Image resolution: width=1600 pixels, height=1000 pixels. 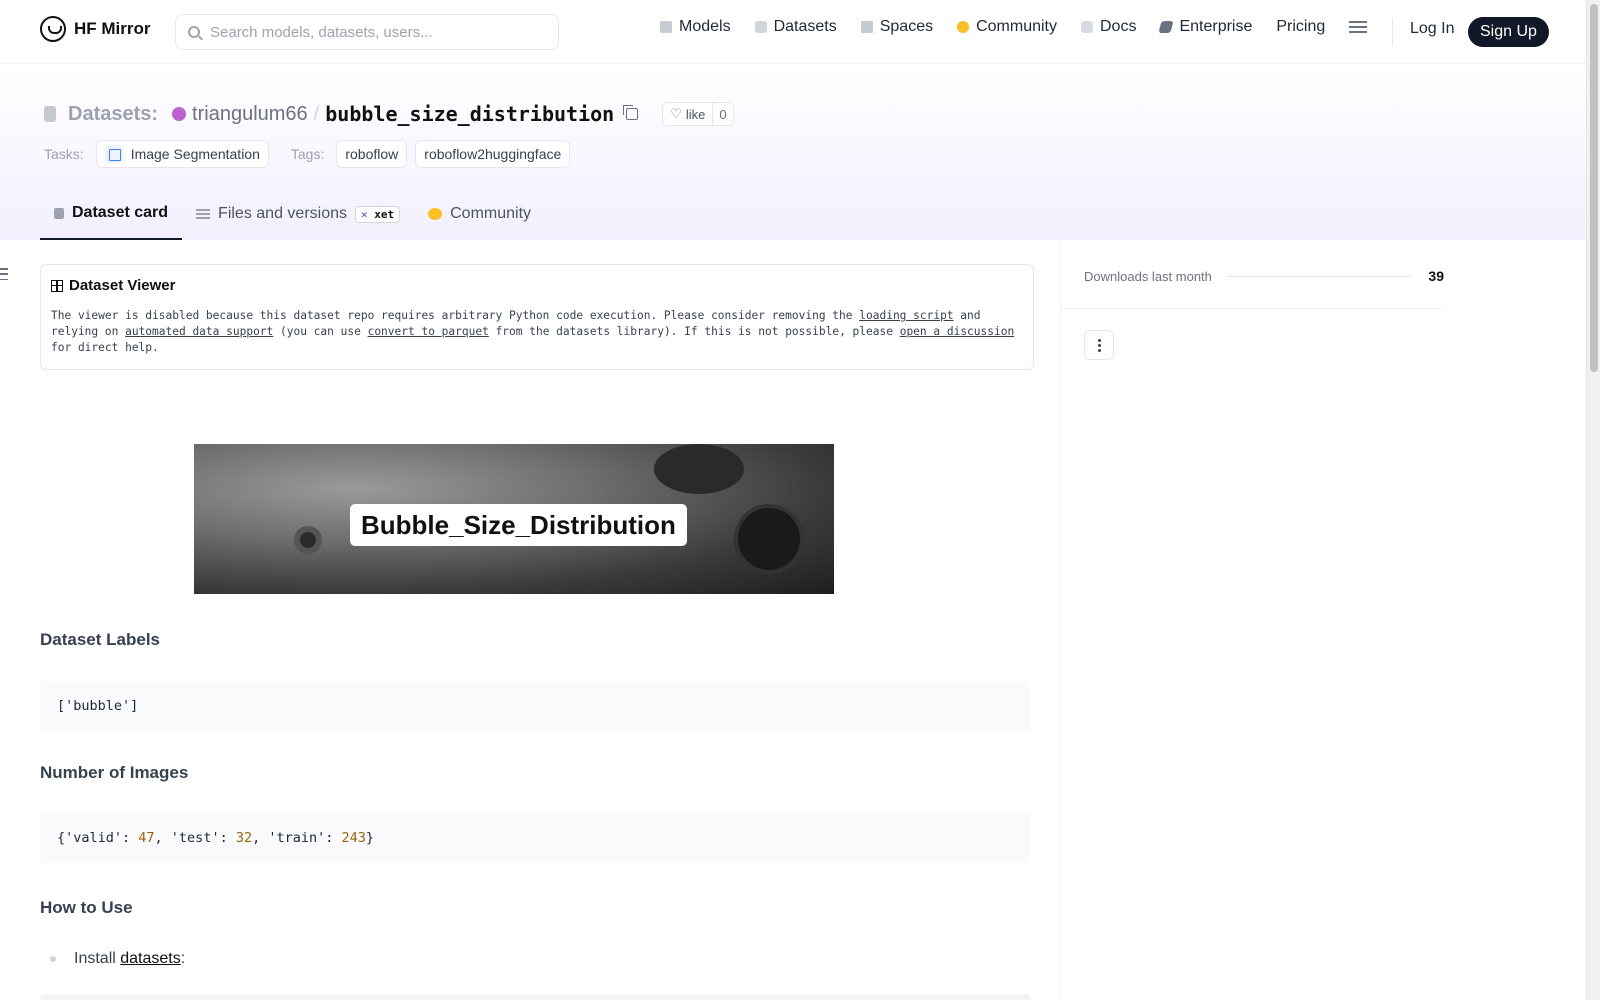 What do you see at coordinates (122, 285) in the screenshot?
I see `viewer-title-text: Dataset Viewer` at bounding box center [122, 285].